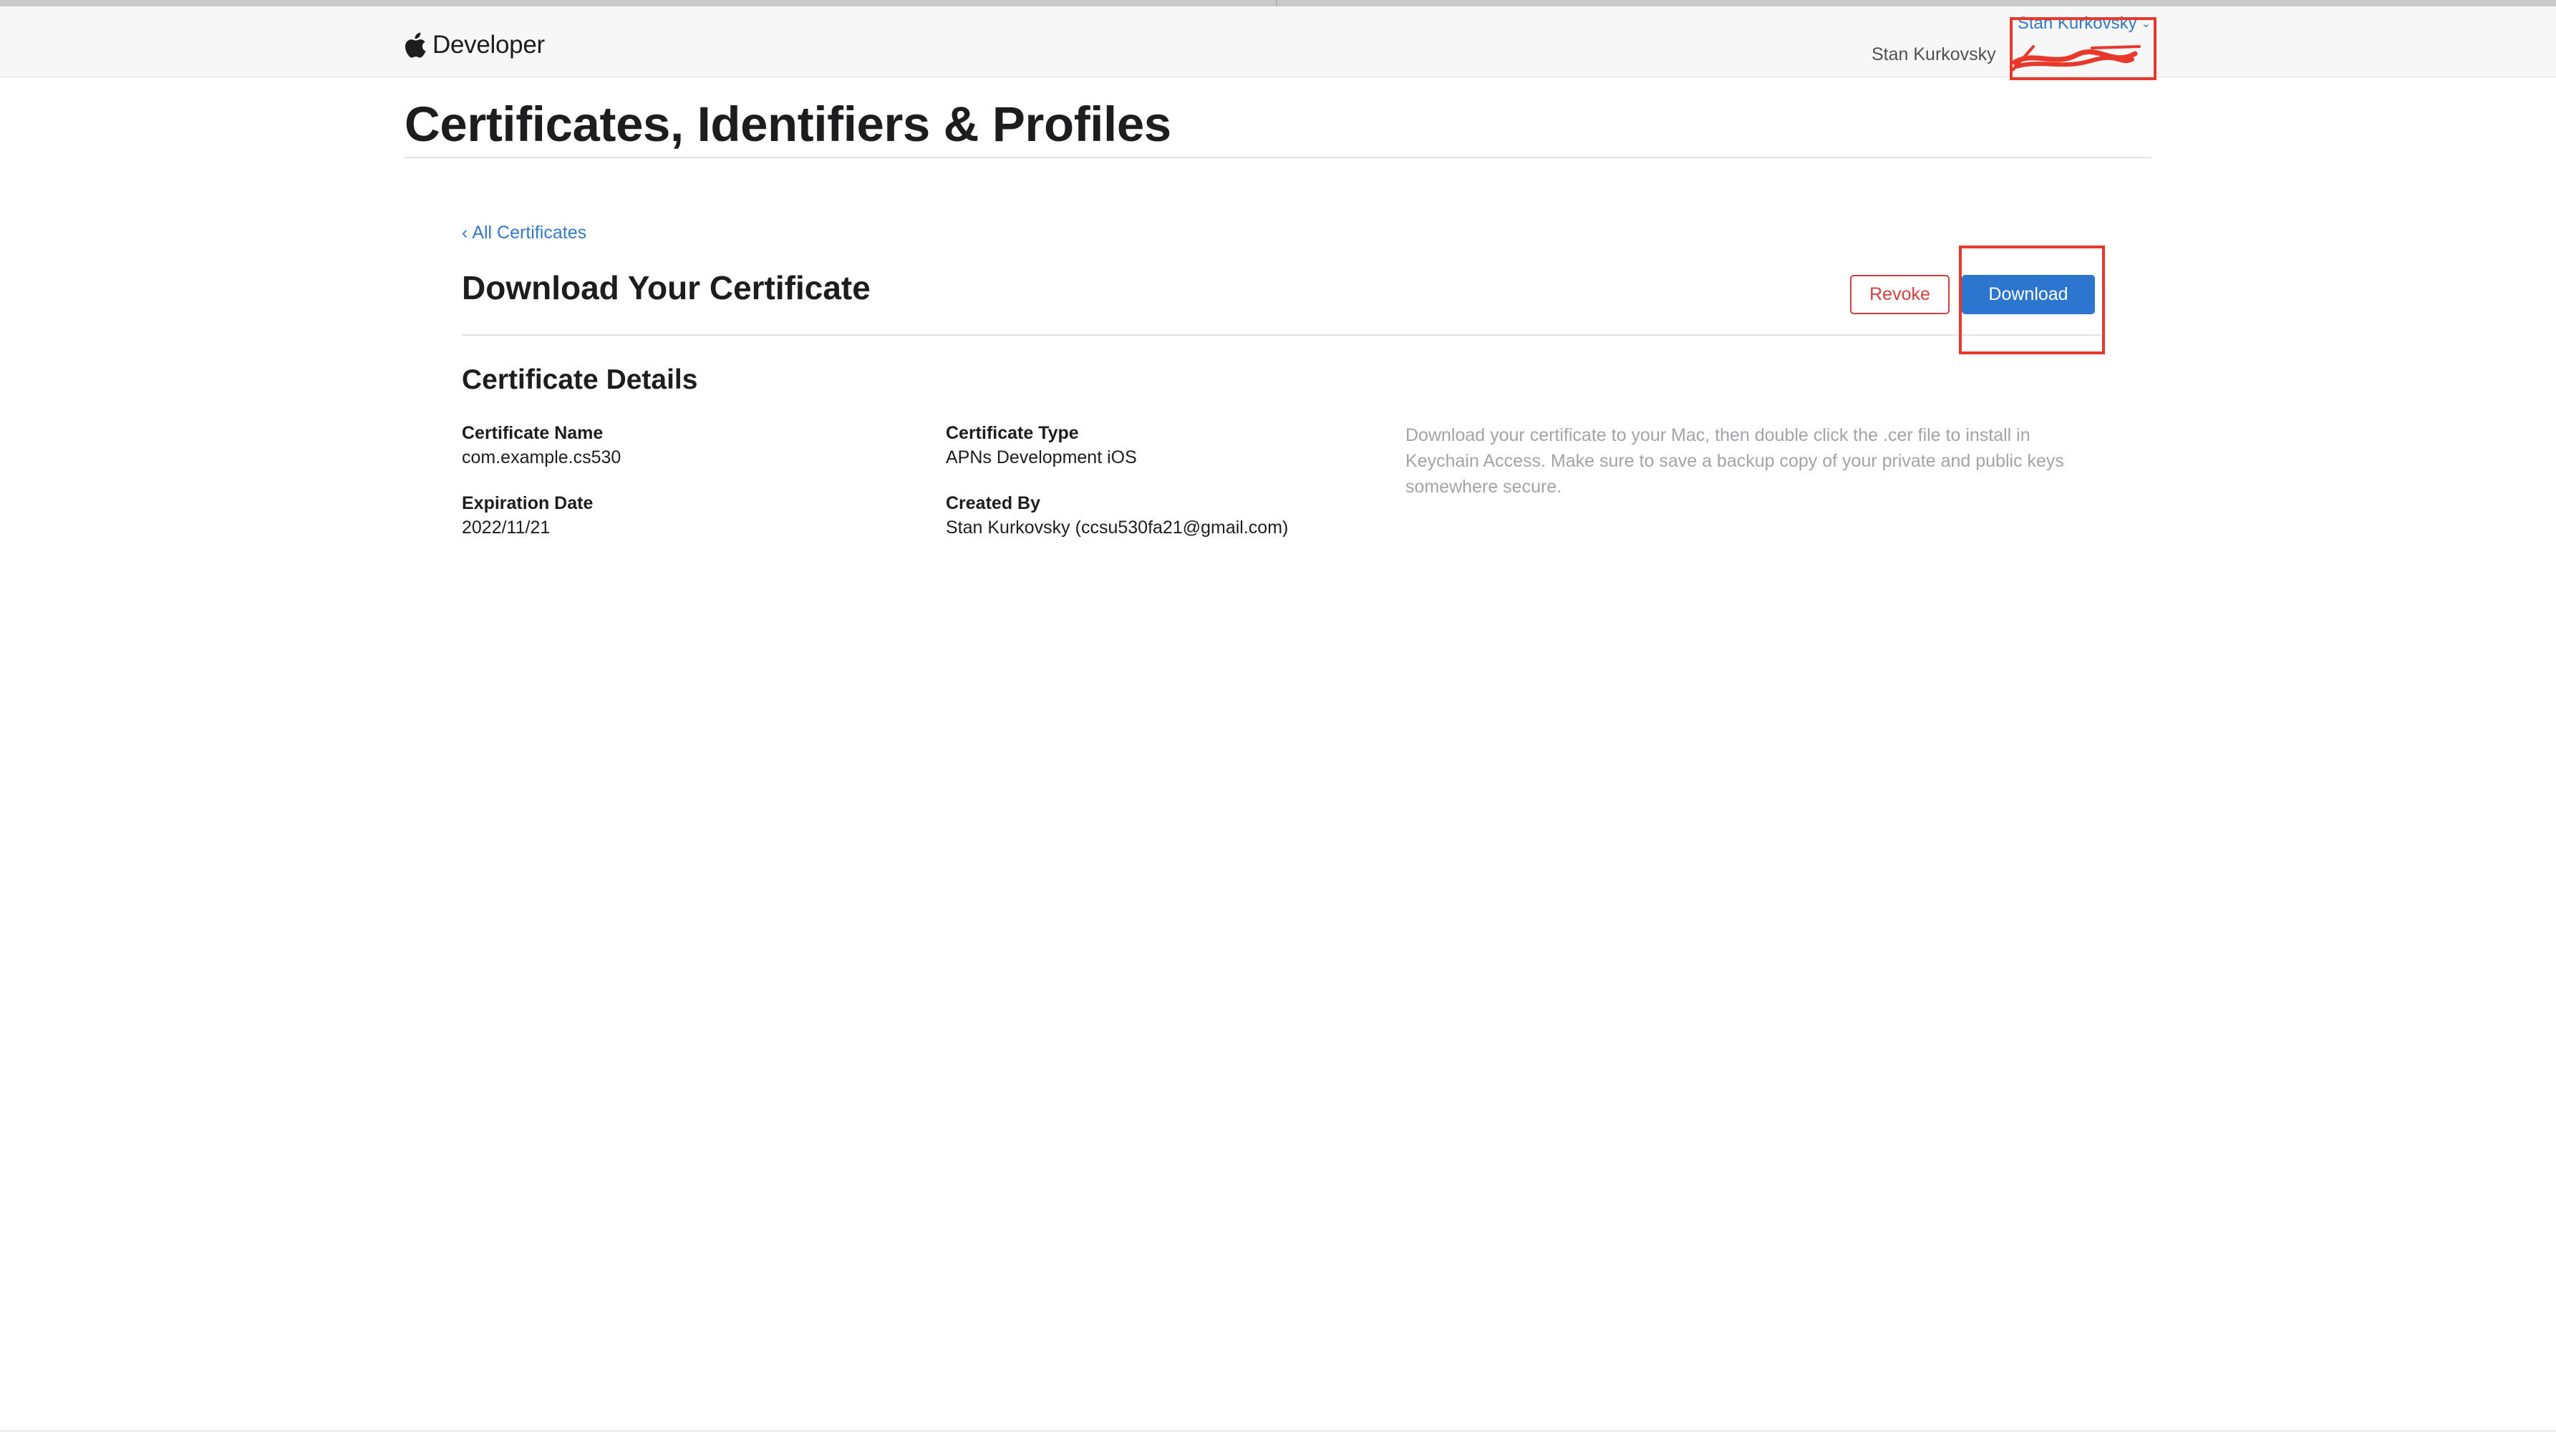 The height and width of the screenshot is (1456, 2556). I want to click on certificate-name-value: com.example.cs530, so click(541, 457).